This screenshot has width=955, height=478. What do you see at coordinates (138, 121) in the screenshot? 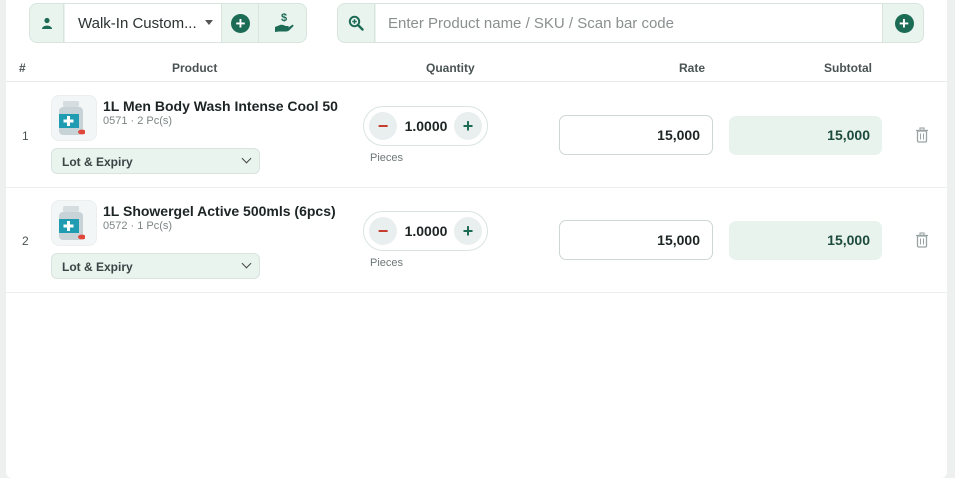
I see `product-meta: 0571 · 2 Pc(s)` at bounding box center [138, 121].